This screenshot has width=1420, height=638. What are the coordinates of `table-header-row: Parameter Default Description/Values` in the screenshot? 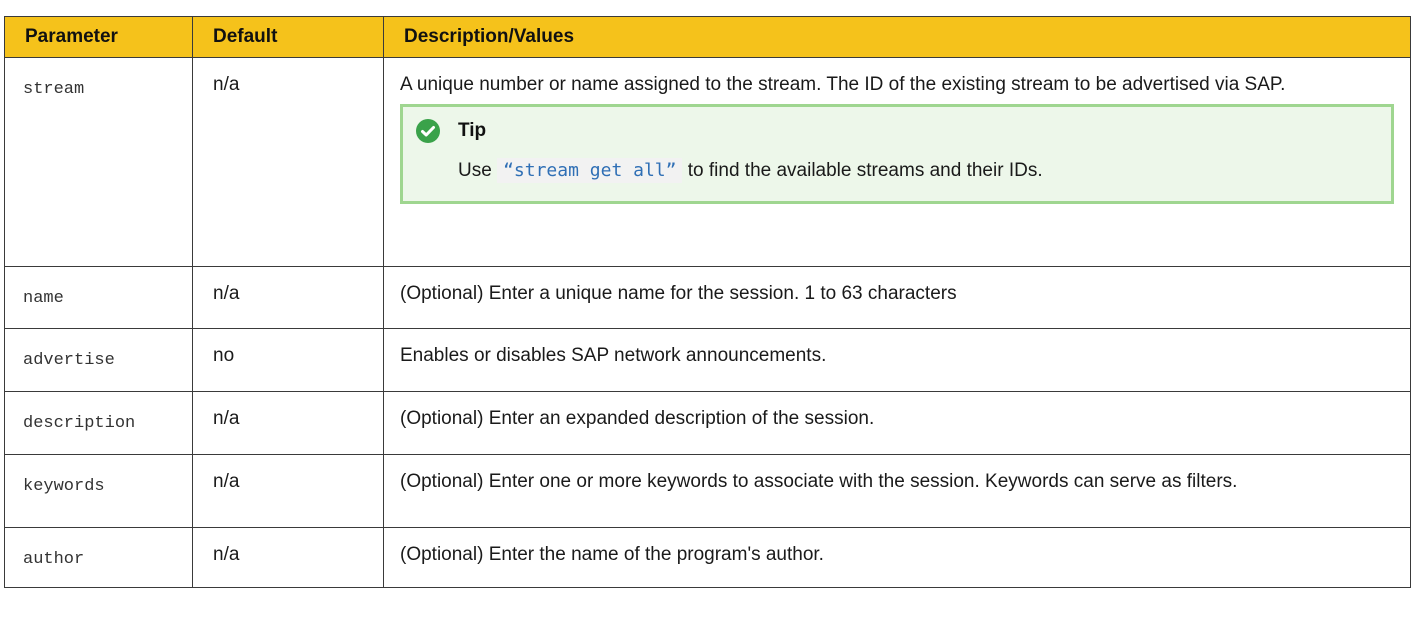 It's located at (707, 37).